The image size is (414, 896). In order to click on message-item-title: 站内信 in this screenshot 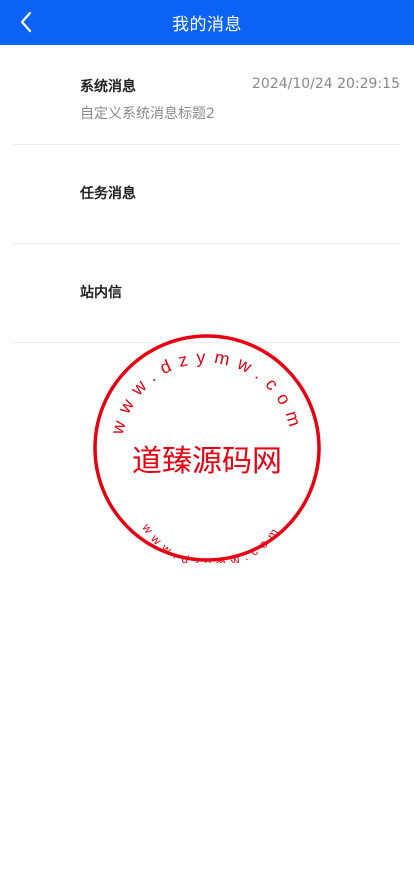, I will do `click(101, 293)`.